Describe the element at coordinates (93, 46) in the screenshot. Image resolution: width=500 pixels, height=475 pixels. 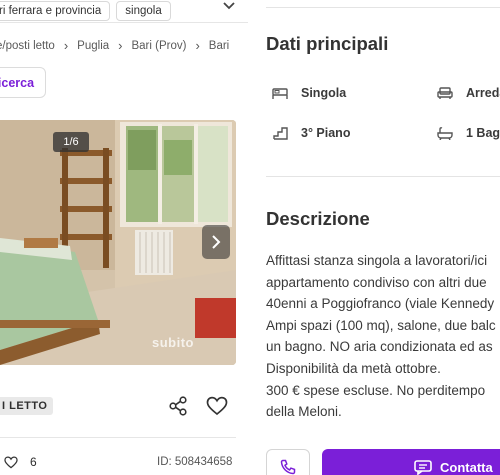
I see `breadcrumb-item: Puglia` at that location.